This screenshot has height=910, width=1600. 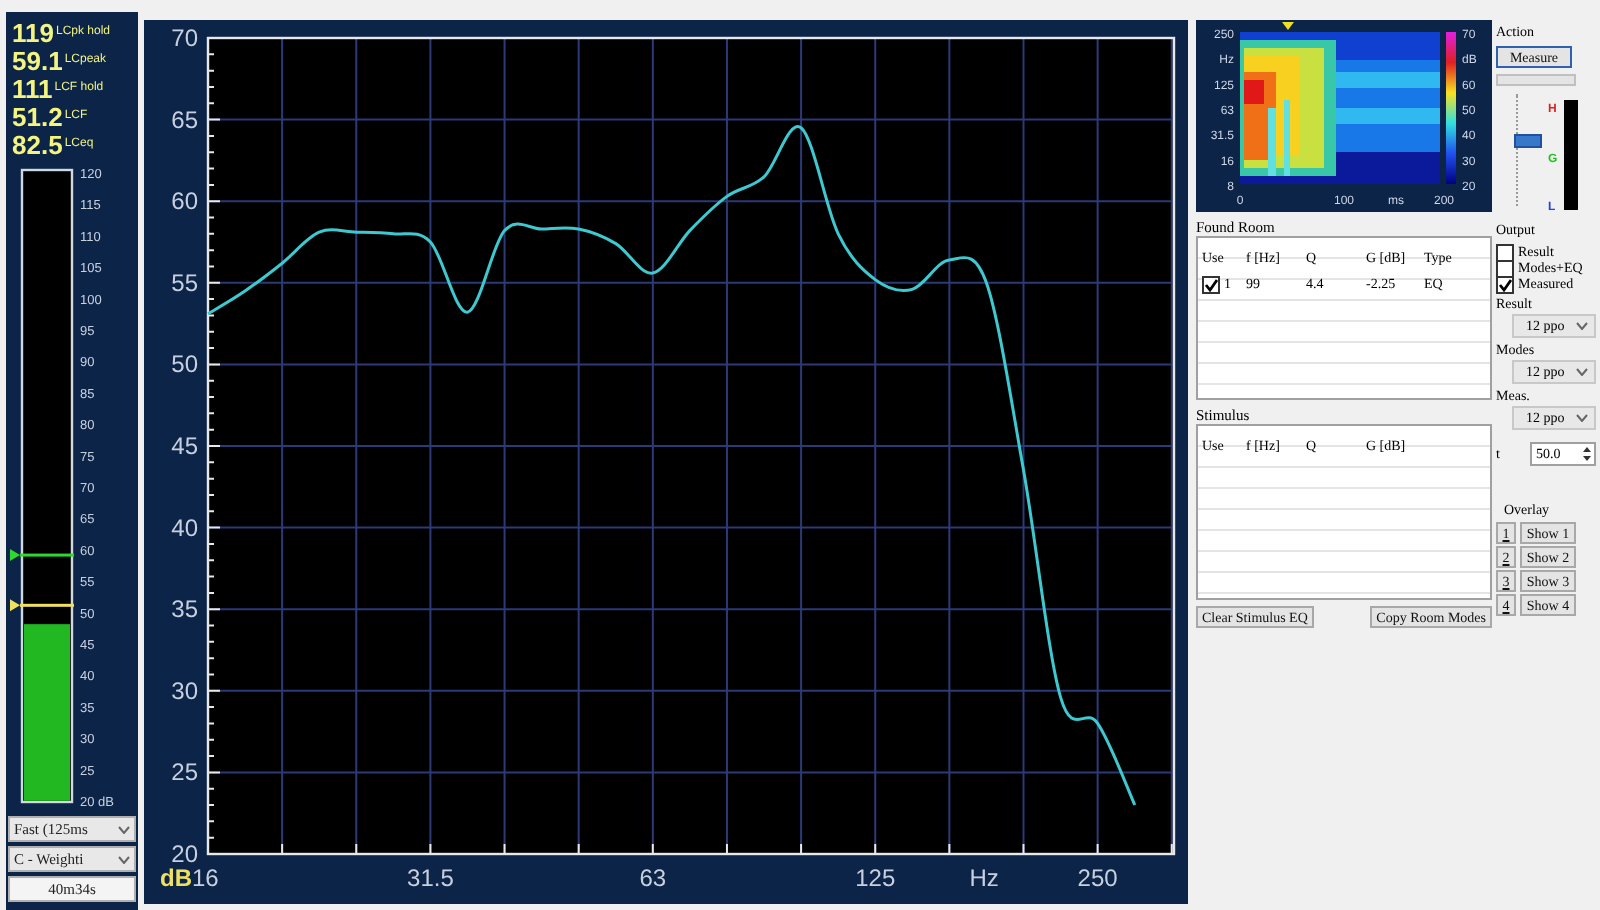 I want to click on y-axis-label: 65, so click(x=184, y=119).